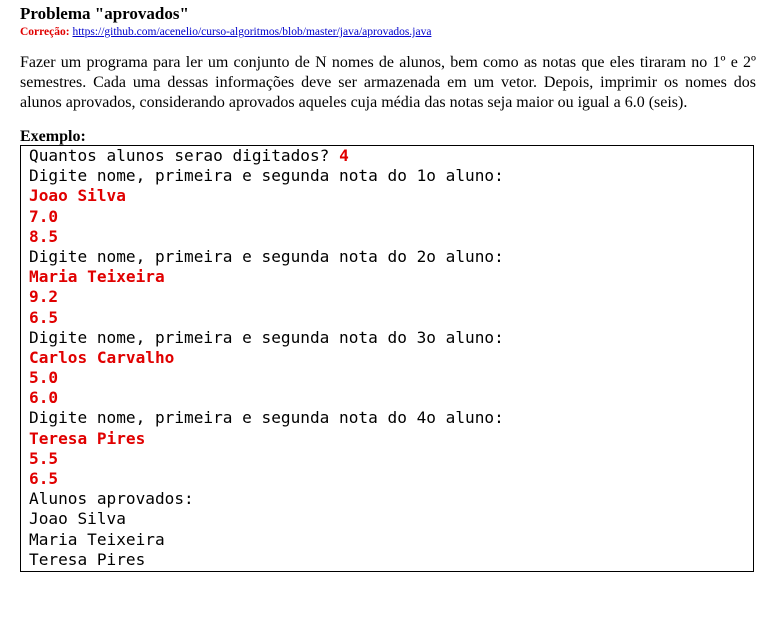 This screenshot has width=782, height=639. I want to click on console-input-line: 7.0, so click(44, 216).